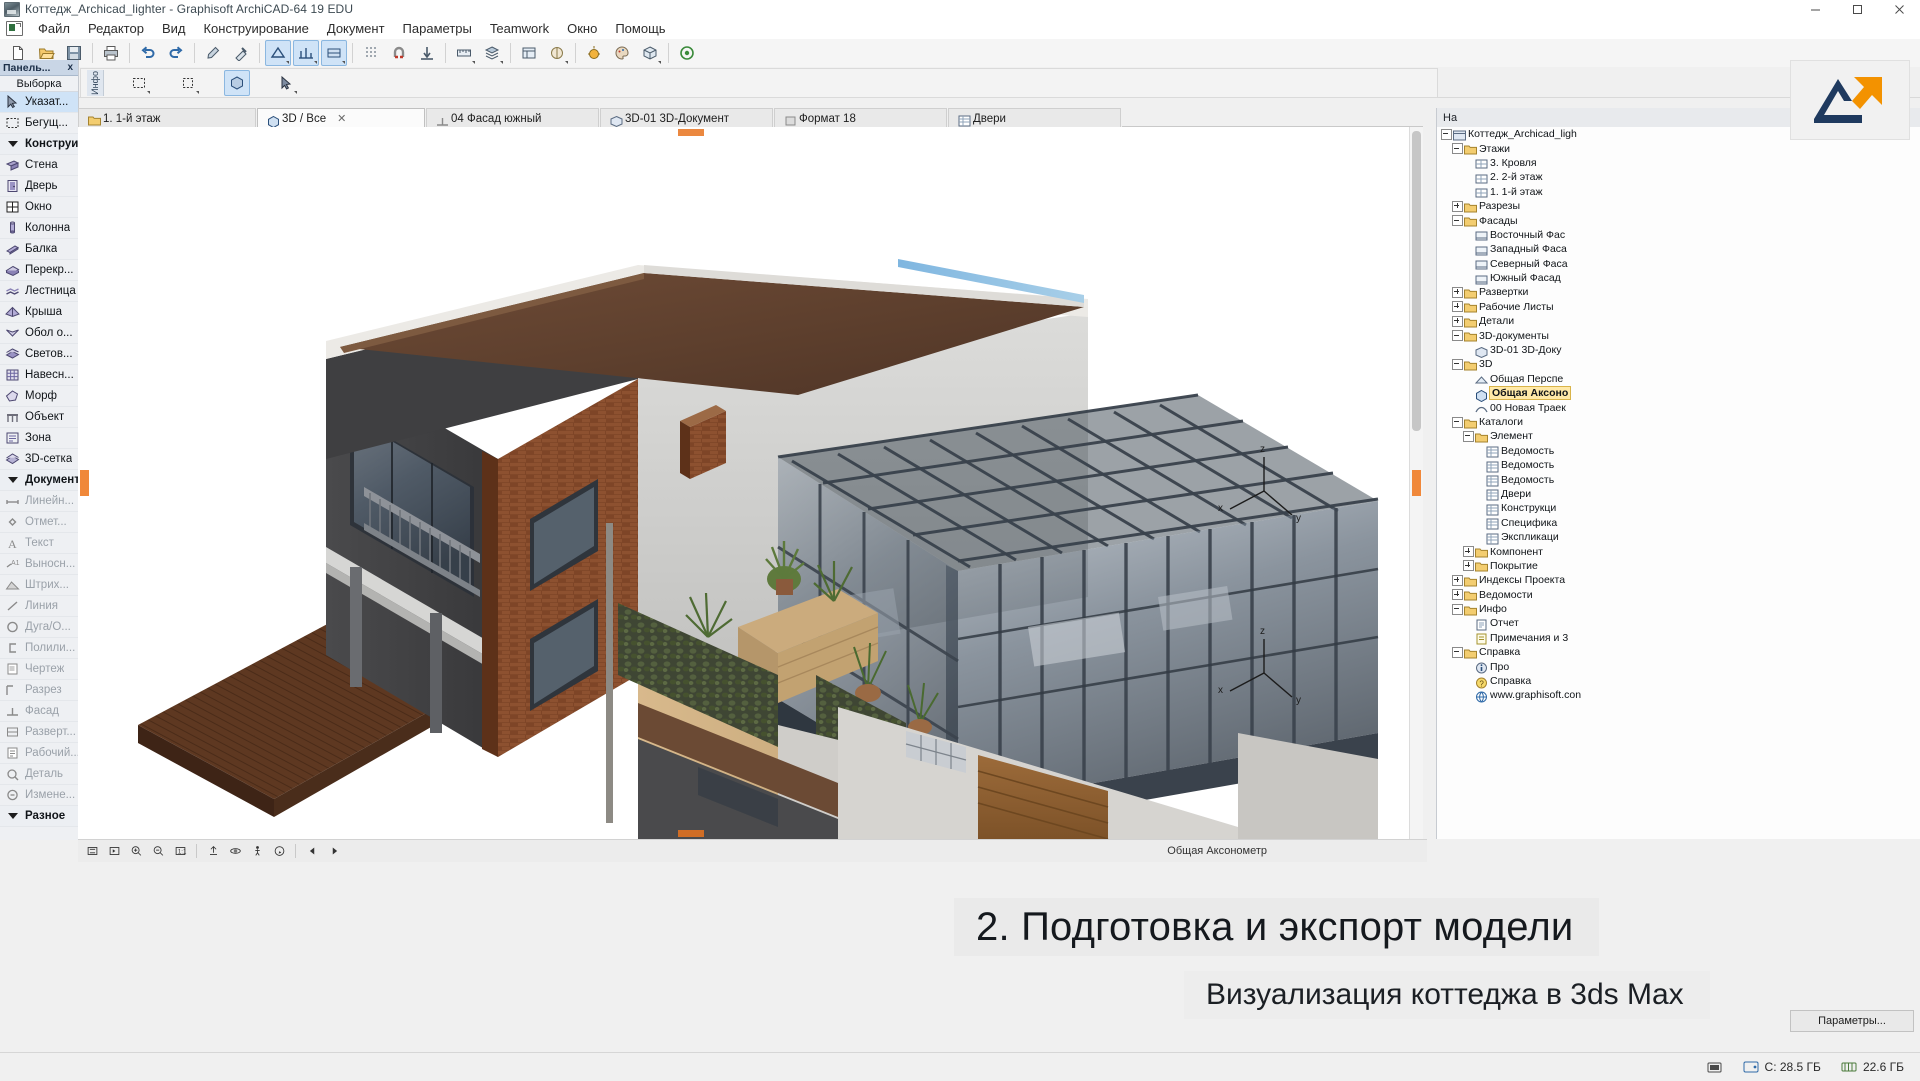 The height and width of the screenshot is (1081, 1920). What do you see at coordinates (1416, 483) in the screenshot?
I see `right-hotspot-tab-icon` at bounding box center [1416, 483].